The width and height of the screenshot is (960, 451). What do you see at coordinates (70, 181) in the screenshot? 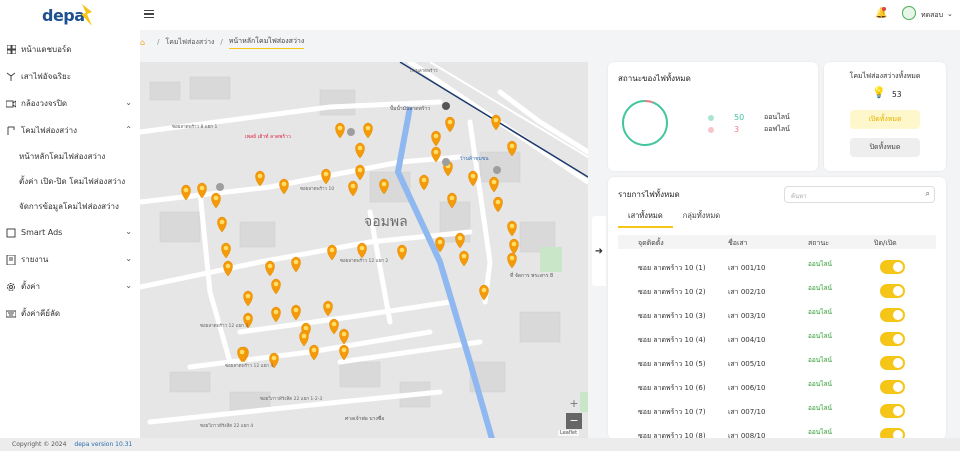
I see `sidebar-subitem-lamp-schedule: ตั้งค่า เปิด-ปิด โคมไฟส่องสว่าง` at bounding box center [70, 181].